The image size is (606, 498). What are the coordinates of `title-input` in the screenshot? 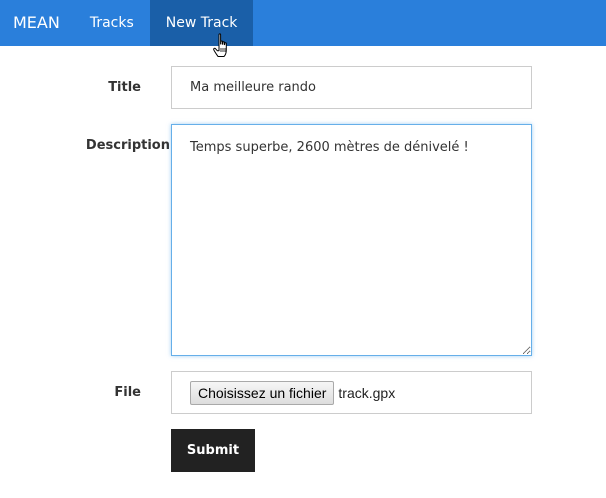 It's located at (351, 87).